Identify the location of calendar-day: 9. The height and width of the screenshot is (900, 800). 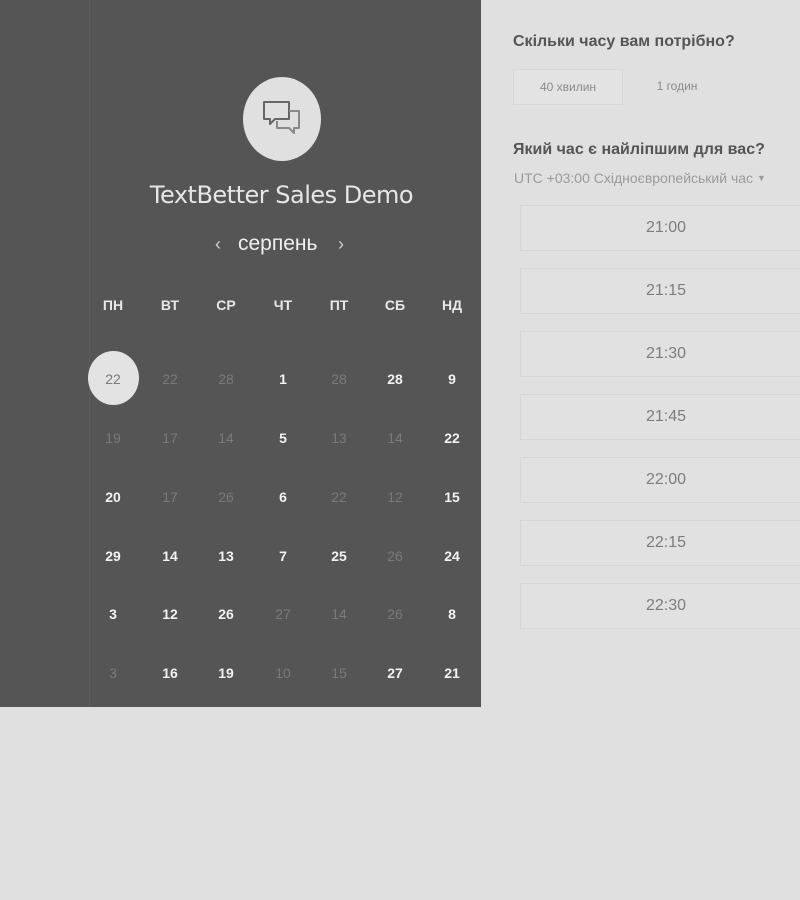
(452, 379).